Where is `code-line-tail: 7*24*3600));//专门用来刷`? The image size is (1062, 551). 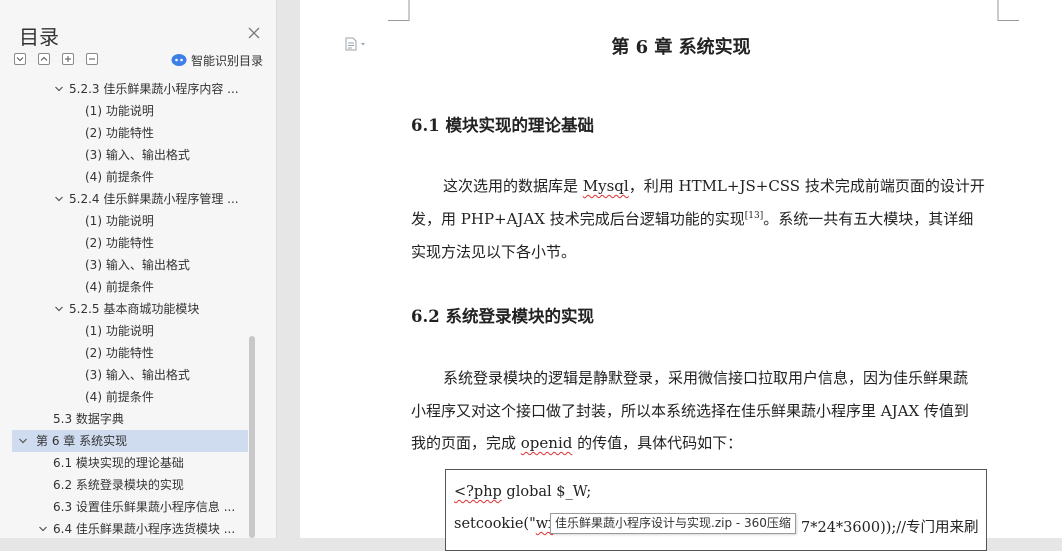 code-line-tail: 7*24*3600));//专门用来刷 is located at coordinates (890, 528).